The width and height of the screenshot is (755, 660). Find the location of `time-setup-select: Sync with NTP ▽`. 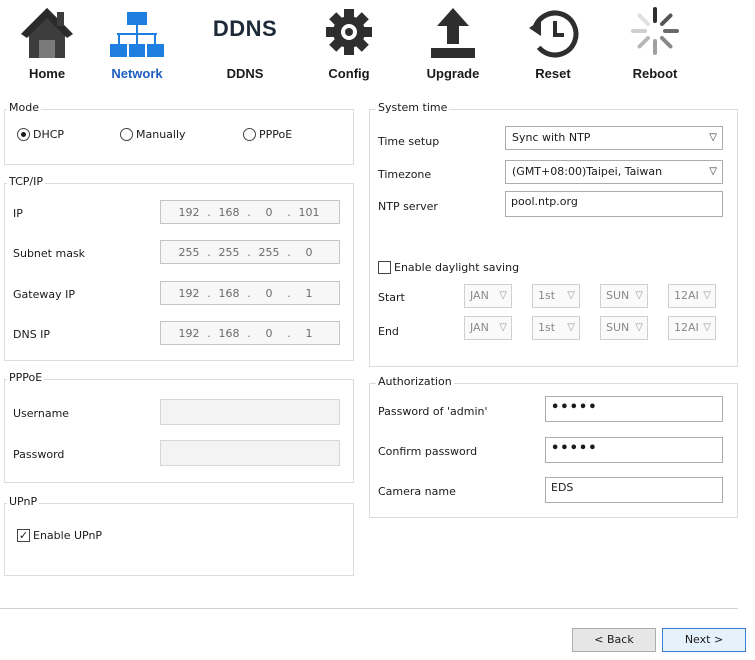

time-setup-select: Sync with NTP ▽ is located at coordinates (614, 138).